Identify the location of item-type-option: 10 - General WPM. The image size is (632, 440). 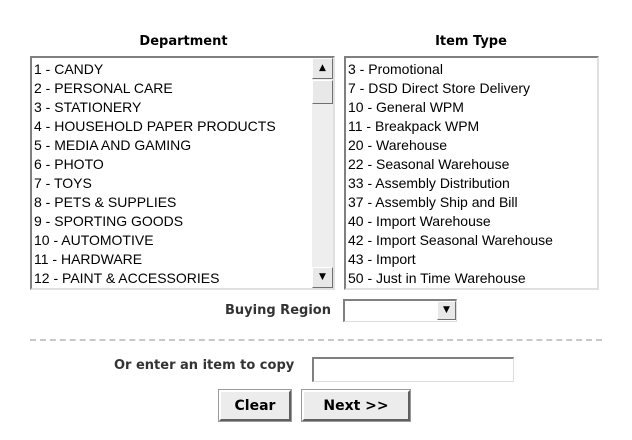
(472, 107).